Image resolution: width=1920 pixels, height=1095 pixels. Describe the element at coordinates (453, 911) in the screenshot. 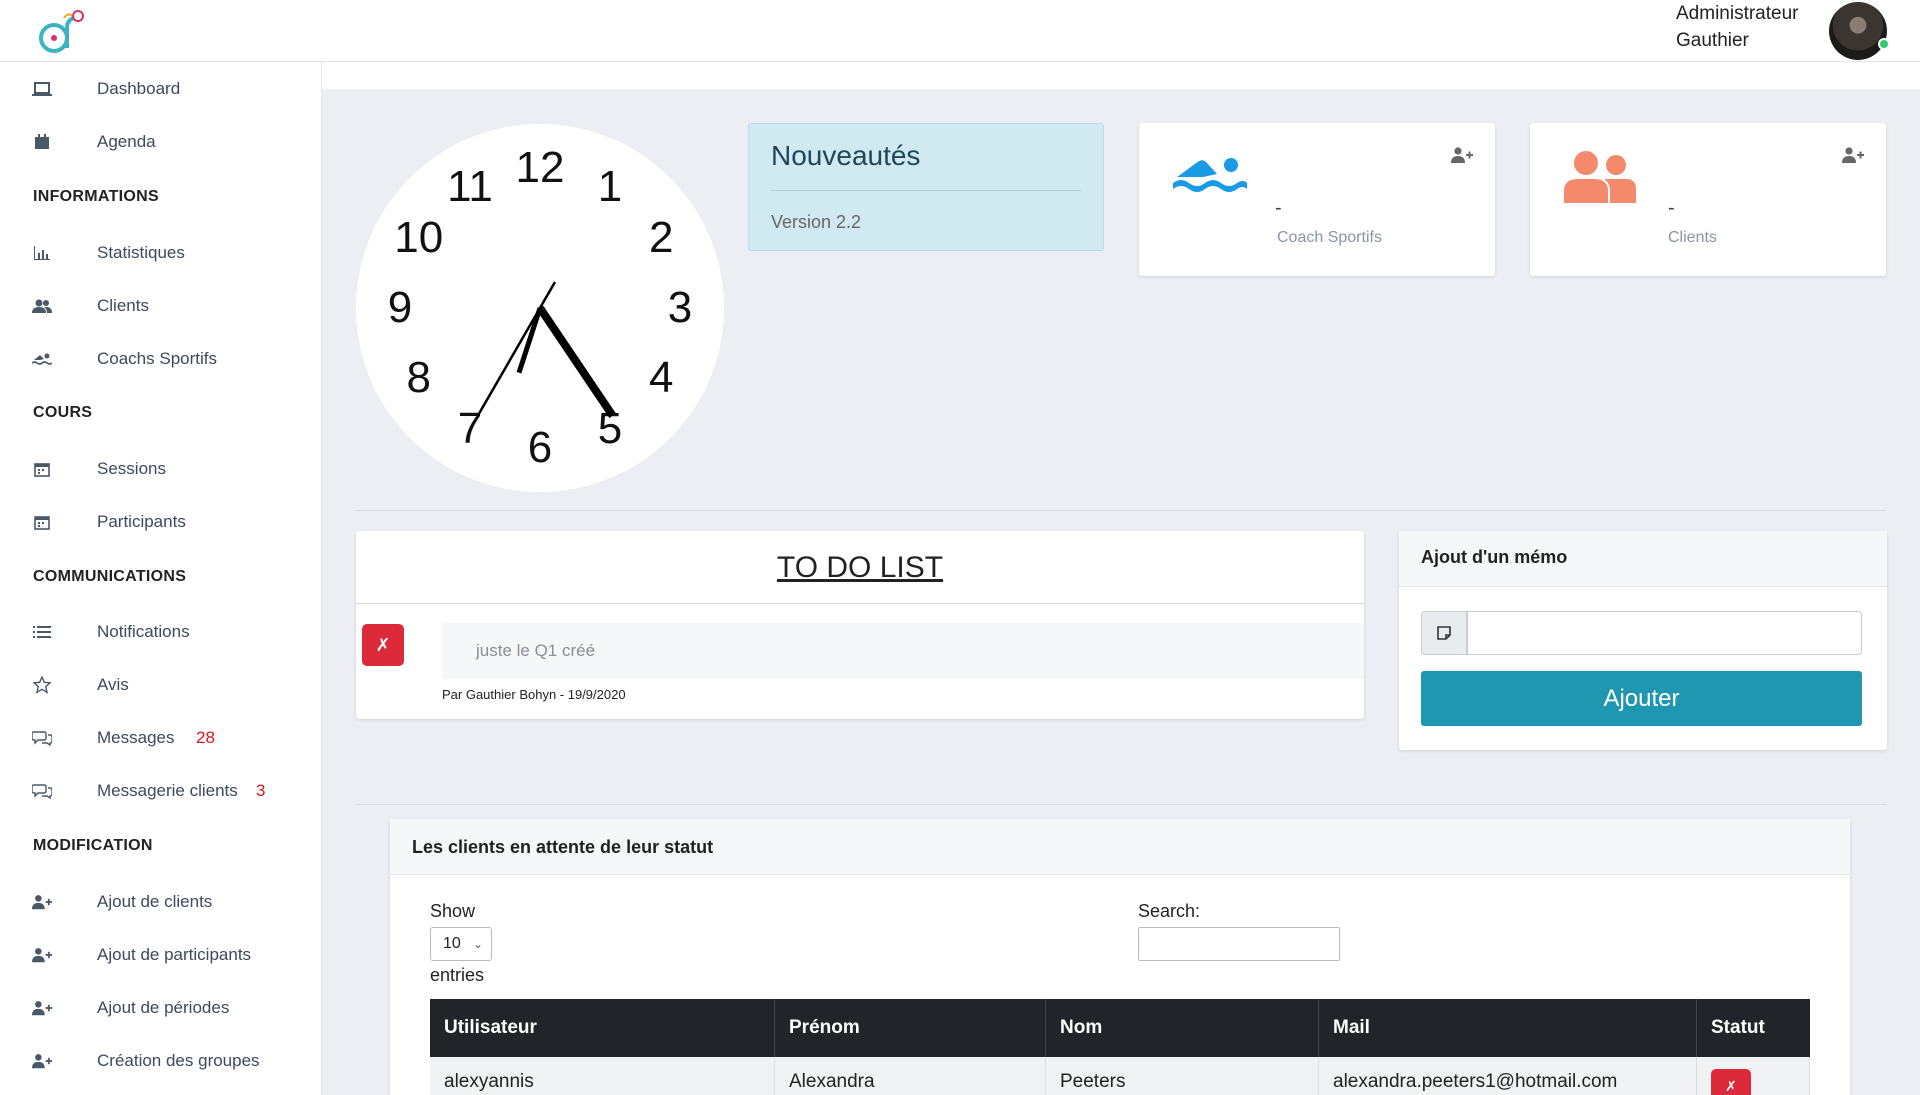

I see `show-label: Show` at that location.